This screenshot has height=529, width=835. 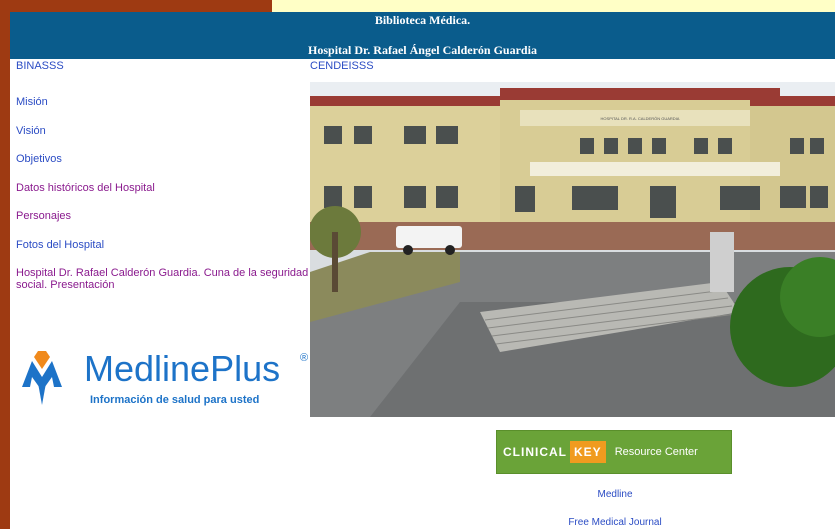 I want to click on clinical-key-banner: CLINICAL KEY Resource Center, so click(x=614, y=452).